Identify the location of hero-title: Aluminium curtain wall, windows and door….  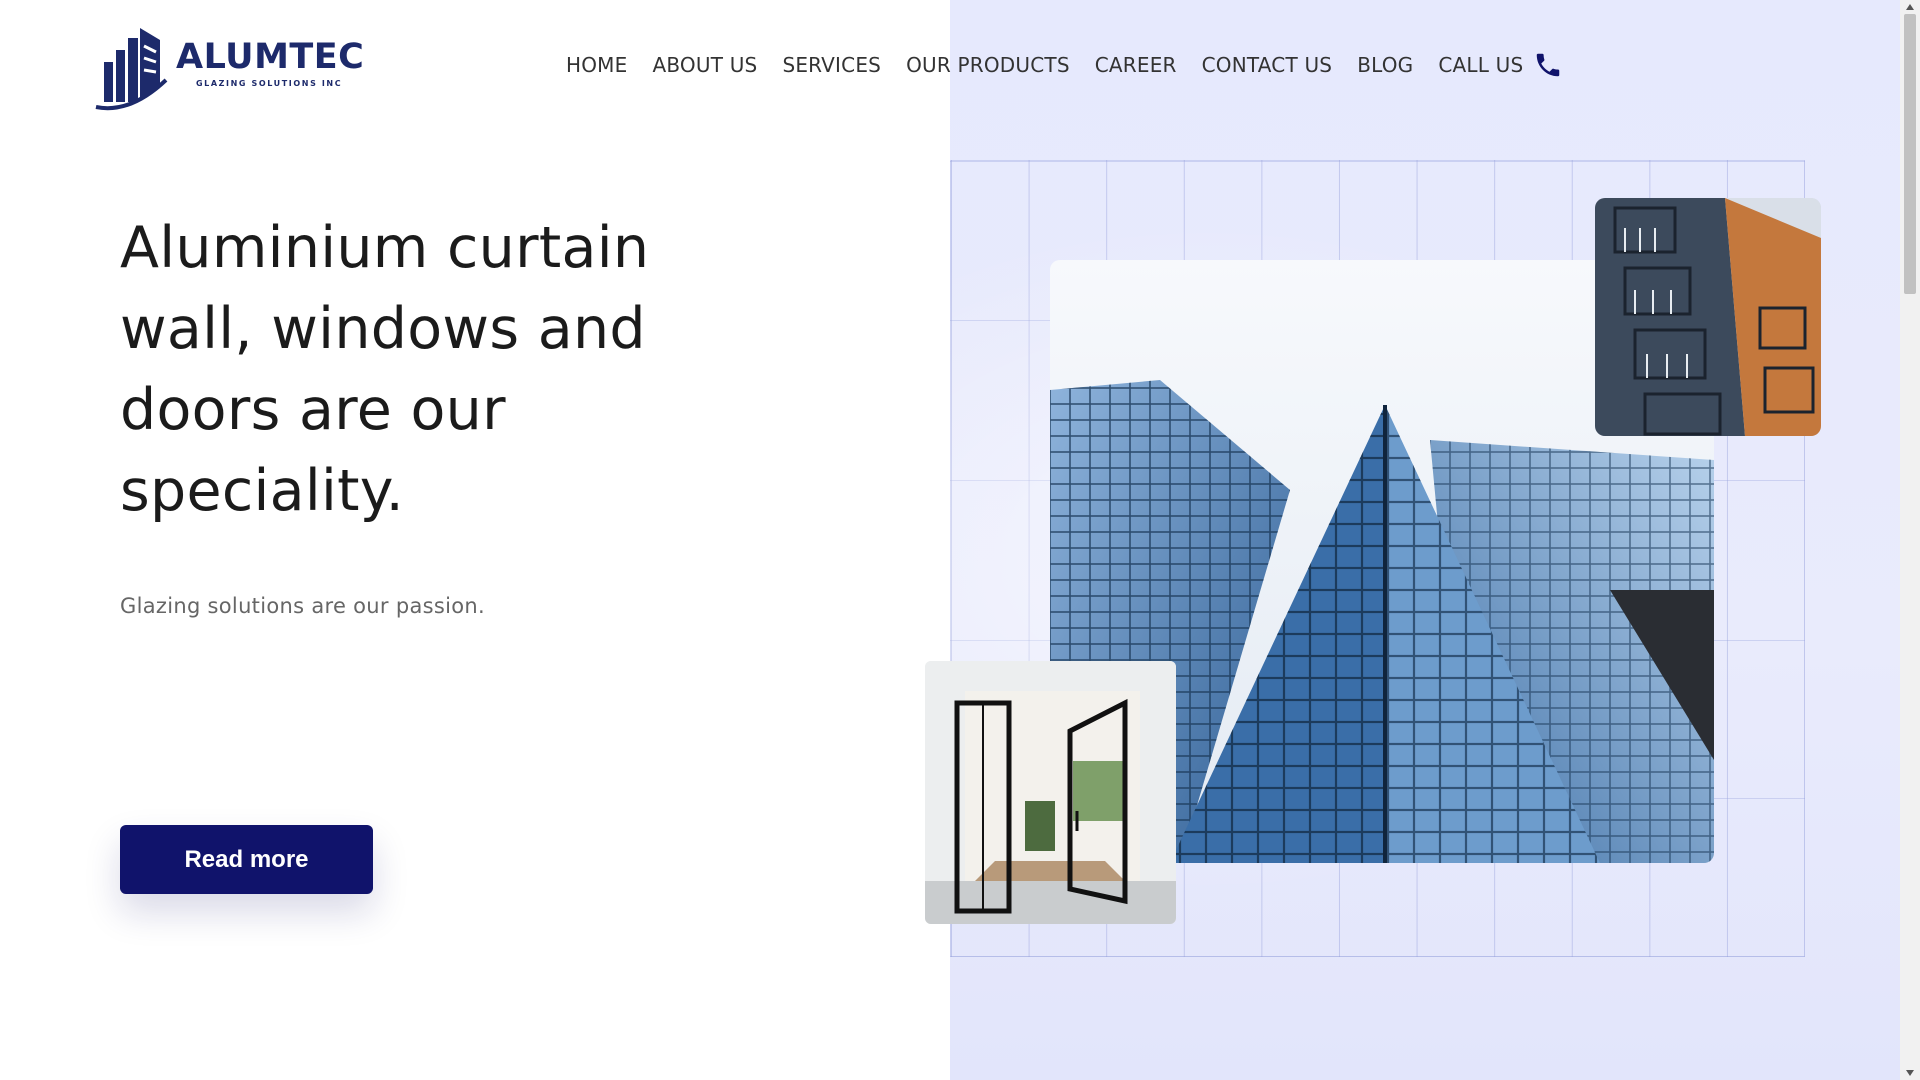
(385, 369).